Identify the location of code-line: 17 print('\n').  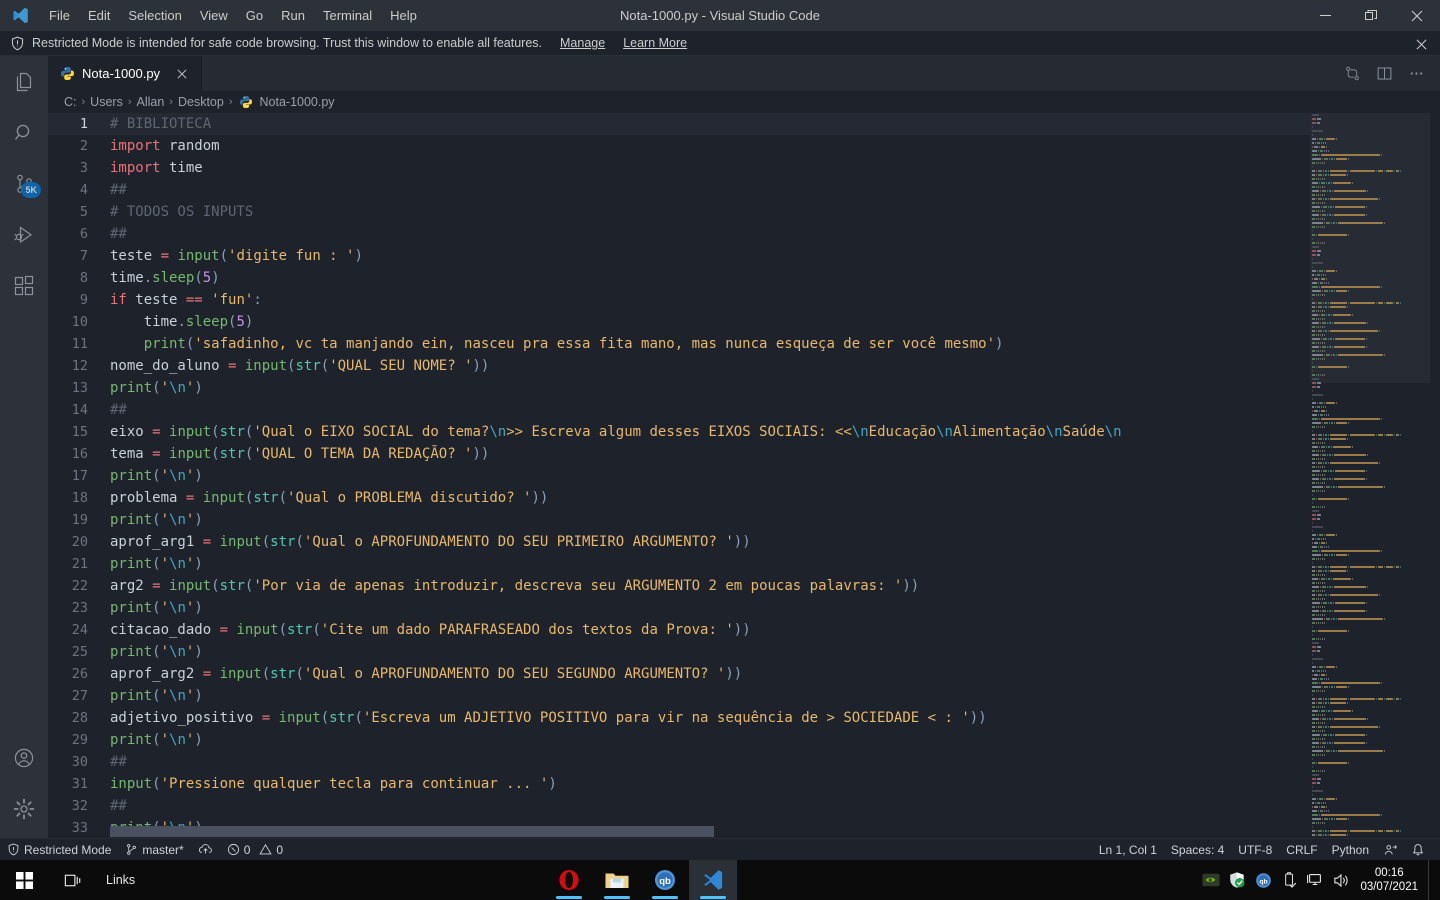
(679, 476).